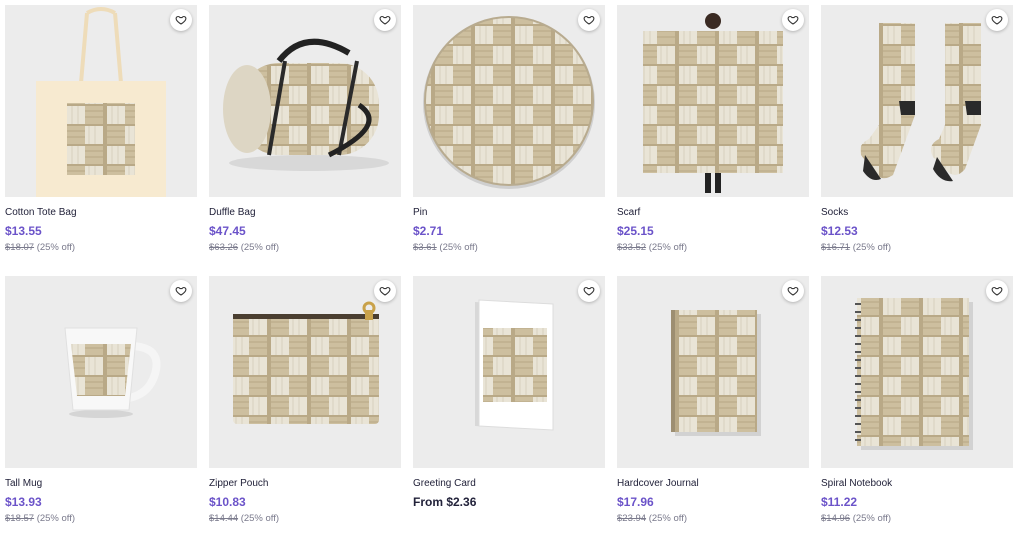 The height and width of the screenshot is (535, 1024). Describe the element at coordinates (509, 101) in the screenshot. I see `product-image-pin` at that location.